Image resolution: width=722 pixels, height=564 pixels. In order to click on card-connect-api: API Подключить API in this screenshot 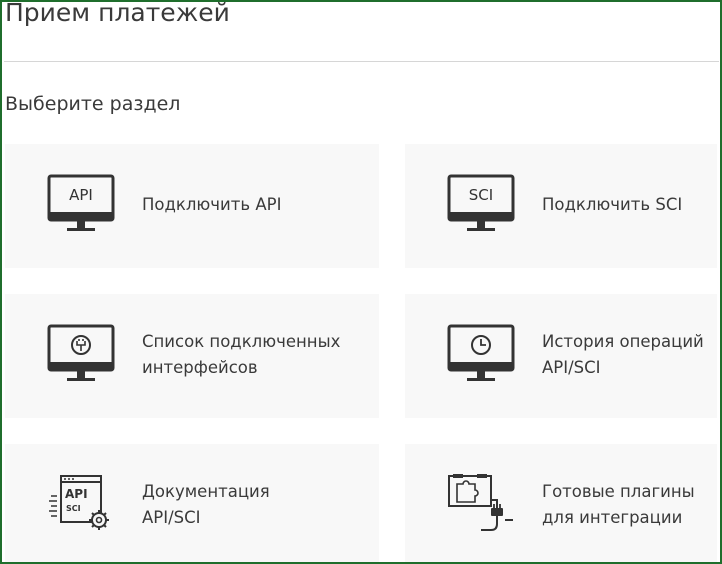, I will do `click(192, 206)`.